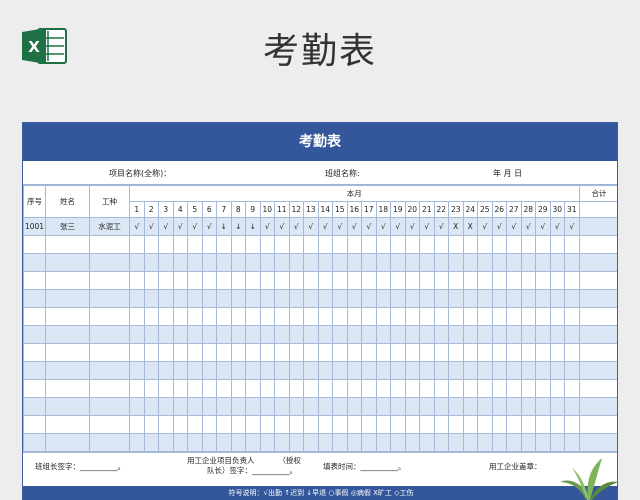  What do you see at coordinates (224, 226) in the screenshot?
I see `cell-attendance-mark: ↓` at bounding box center [224, 226].